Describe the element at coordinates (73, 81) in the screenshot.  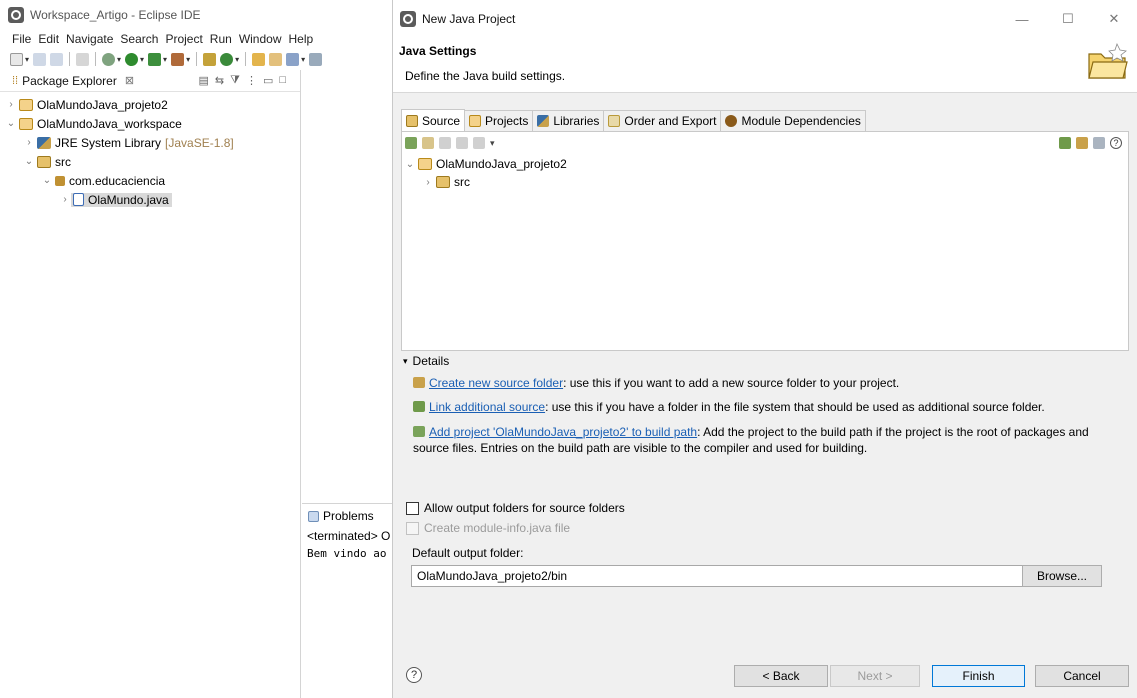
I see `package-explorer-tab: ⁞⁞ Package Explorer ⊠` at that location.